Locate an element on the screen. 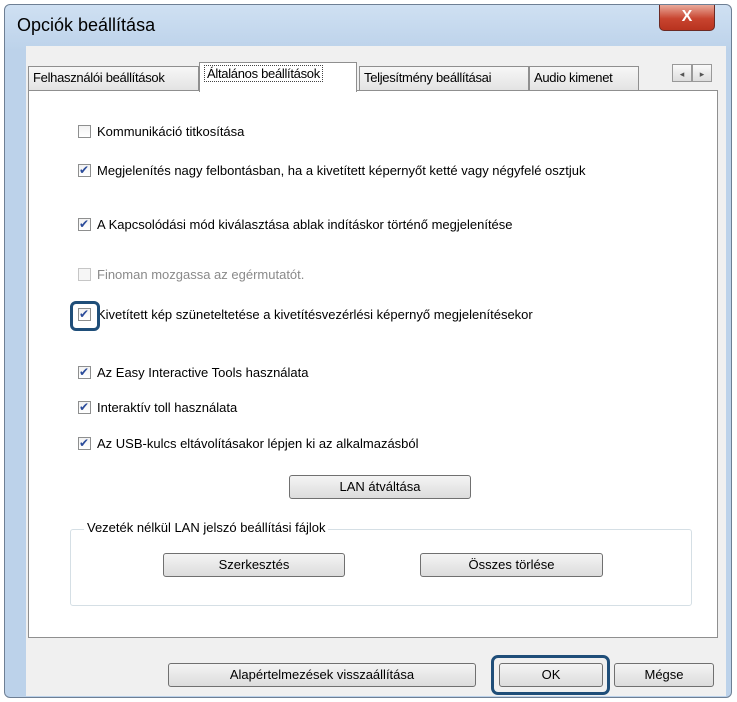 The image size is (737, 702). cancel-button: Mégse is located at coordinates (664, 675).